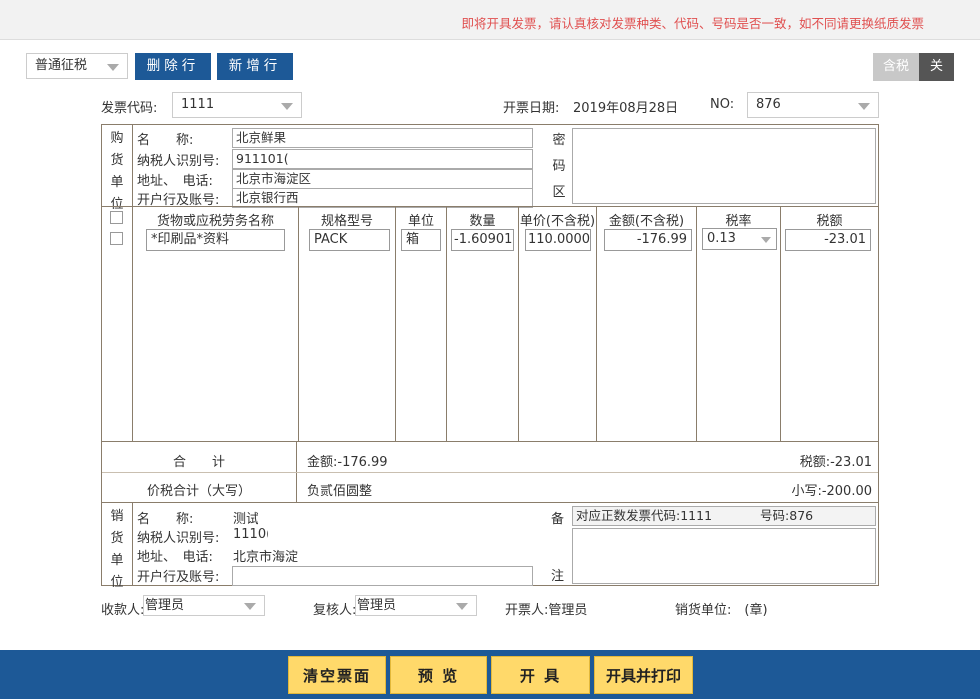 The width and height of the screenshot is (980, 699). What do you see at coordinates (831, 491) in the screenshot?
I see `grand-total-small: 小写:-200.00` at bounding box center [831, 491].